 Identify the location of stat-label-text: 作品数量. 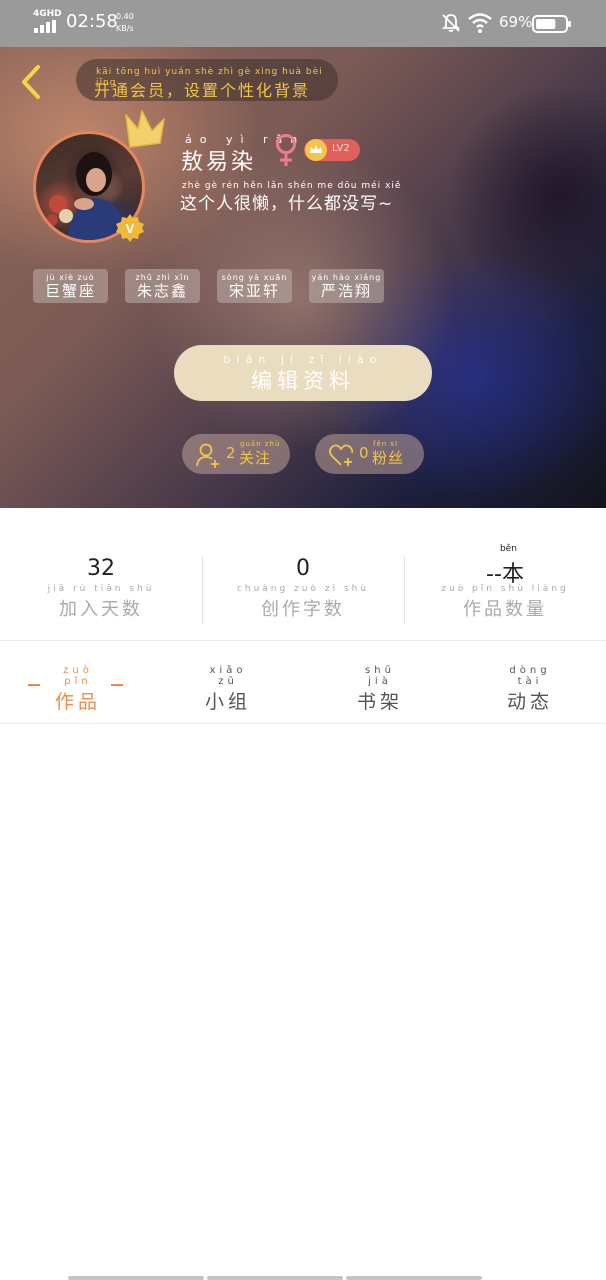
(505, 609).